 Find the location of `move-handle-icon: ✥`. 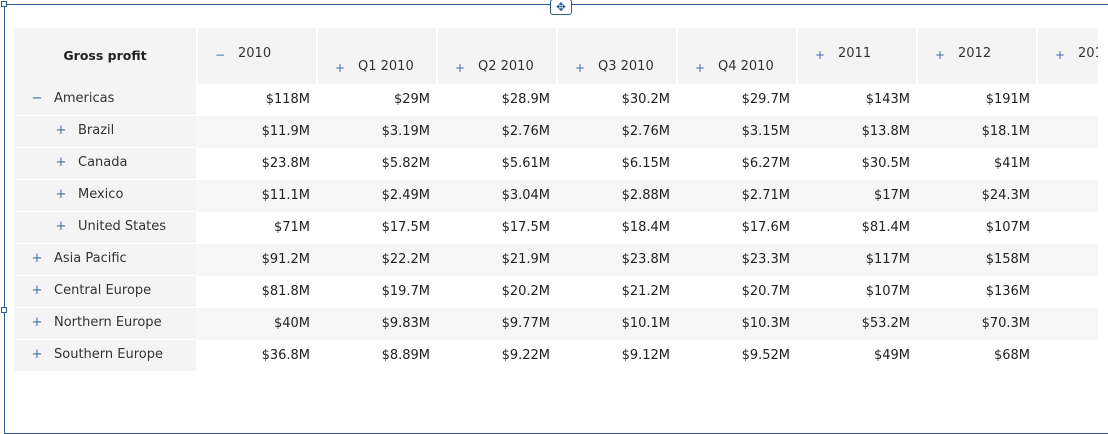

move-handle-icon: ✥ is located at coordinates (561, 7).